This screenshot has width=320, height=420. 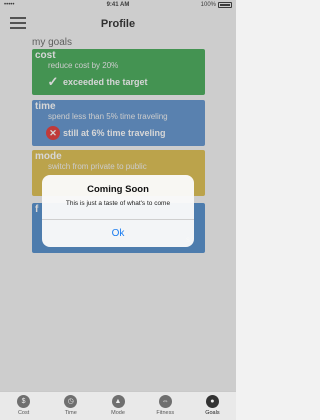 I want to click on tab-mode: ▲ Mode, so click(x=117, y=406).